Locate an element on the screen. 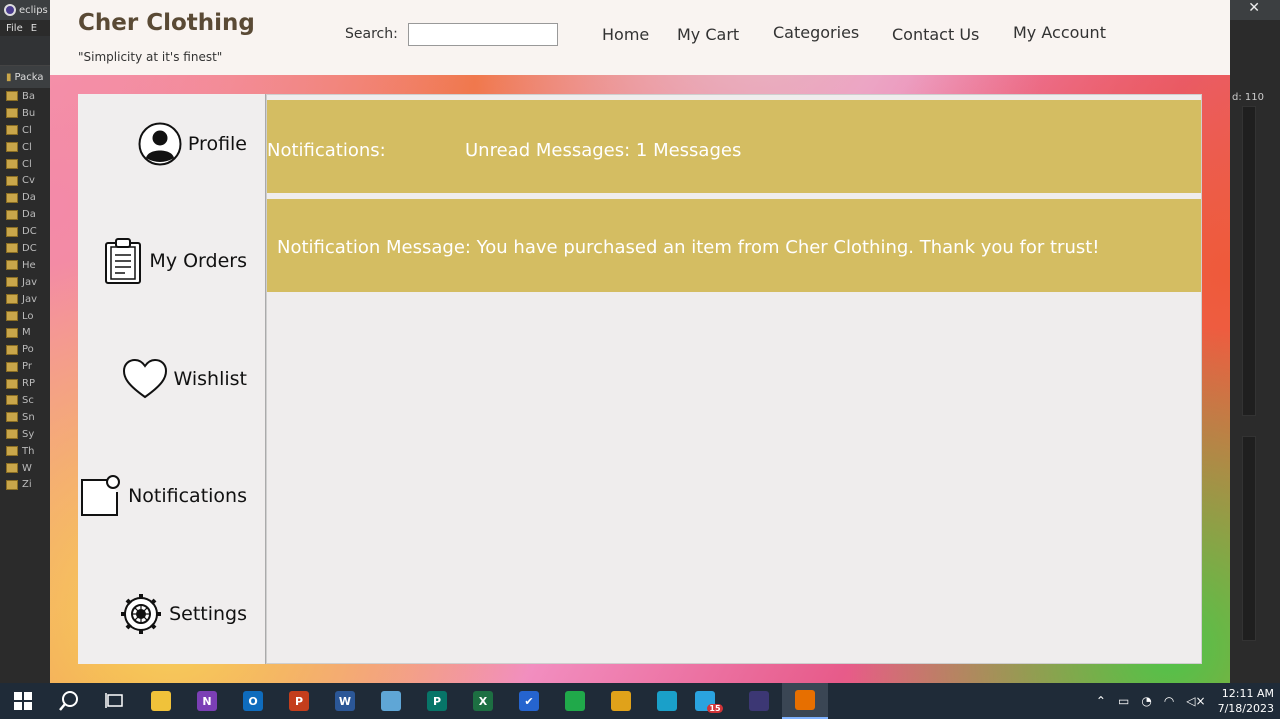 Image resolution: width=1280 pixels, height=719 pixels. ide-tree-item-label: Cl is located at coordinates (27, 130).